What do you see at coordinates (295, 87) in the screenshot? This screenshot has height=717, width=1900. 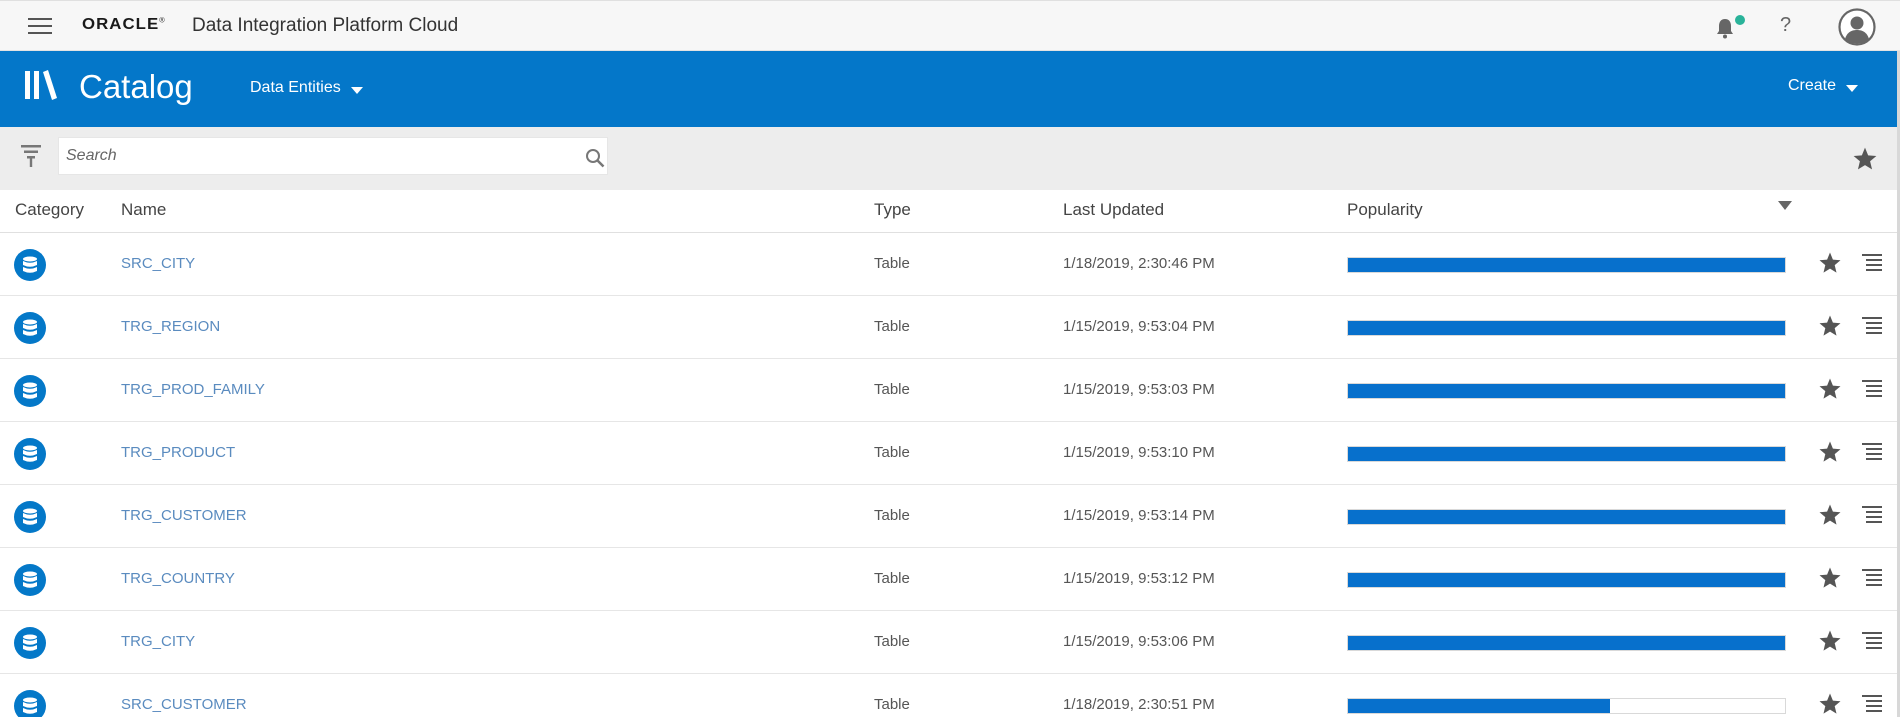 I see `data-entities-label: Data Entities` at bounding box center [295, 87].